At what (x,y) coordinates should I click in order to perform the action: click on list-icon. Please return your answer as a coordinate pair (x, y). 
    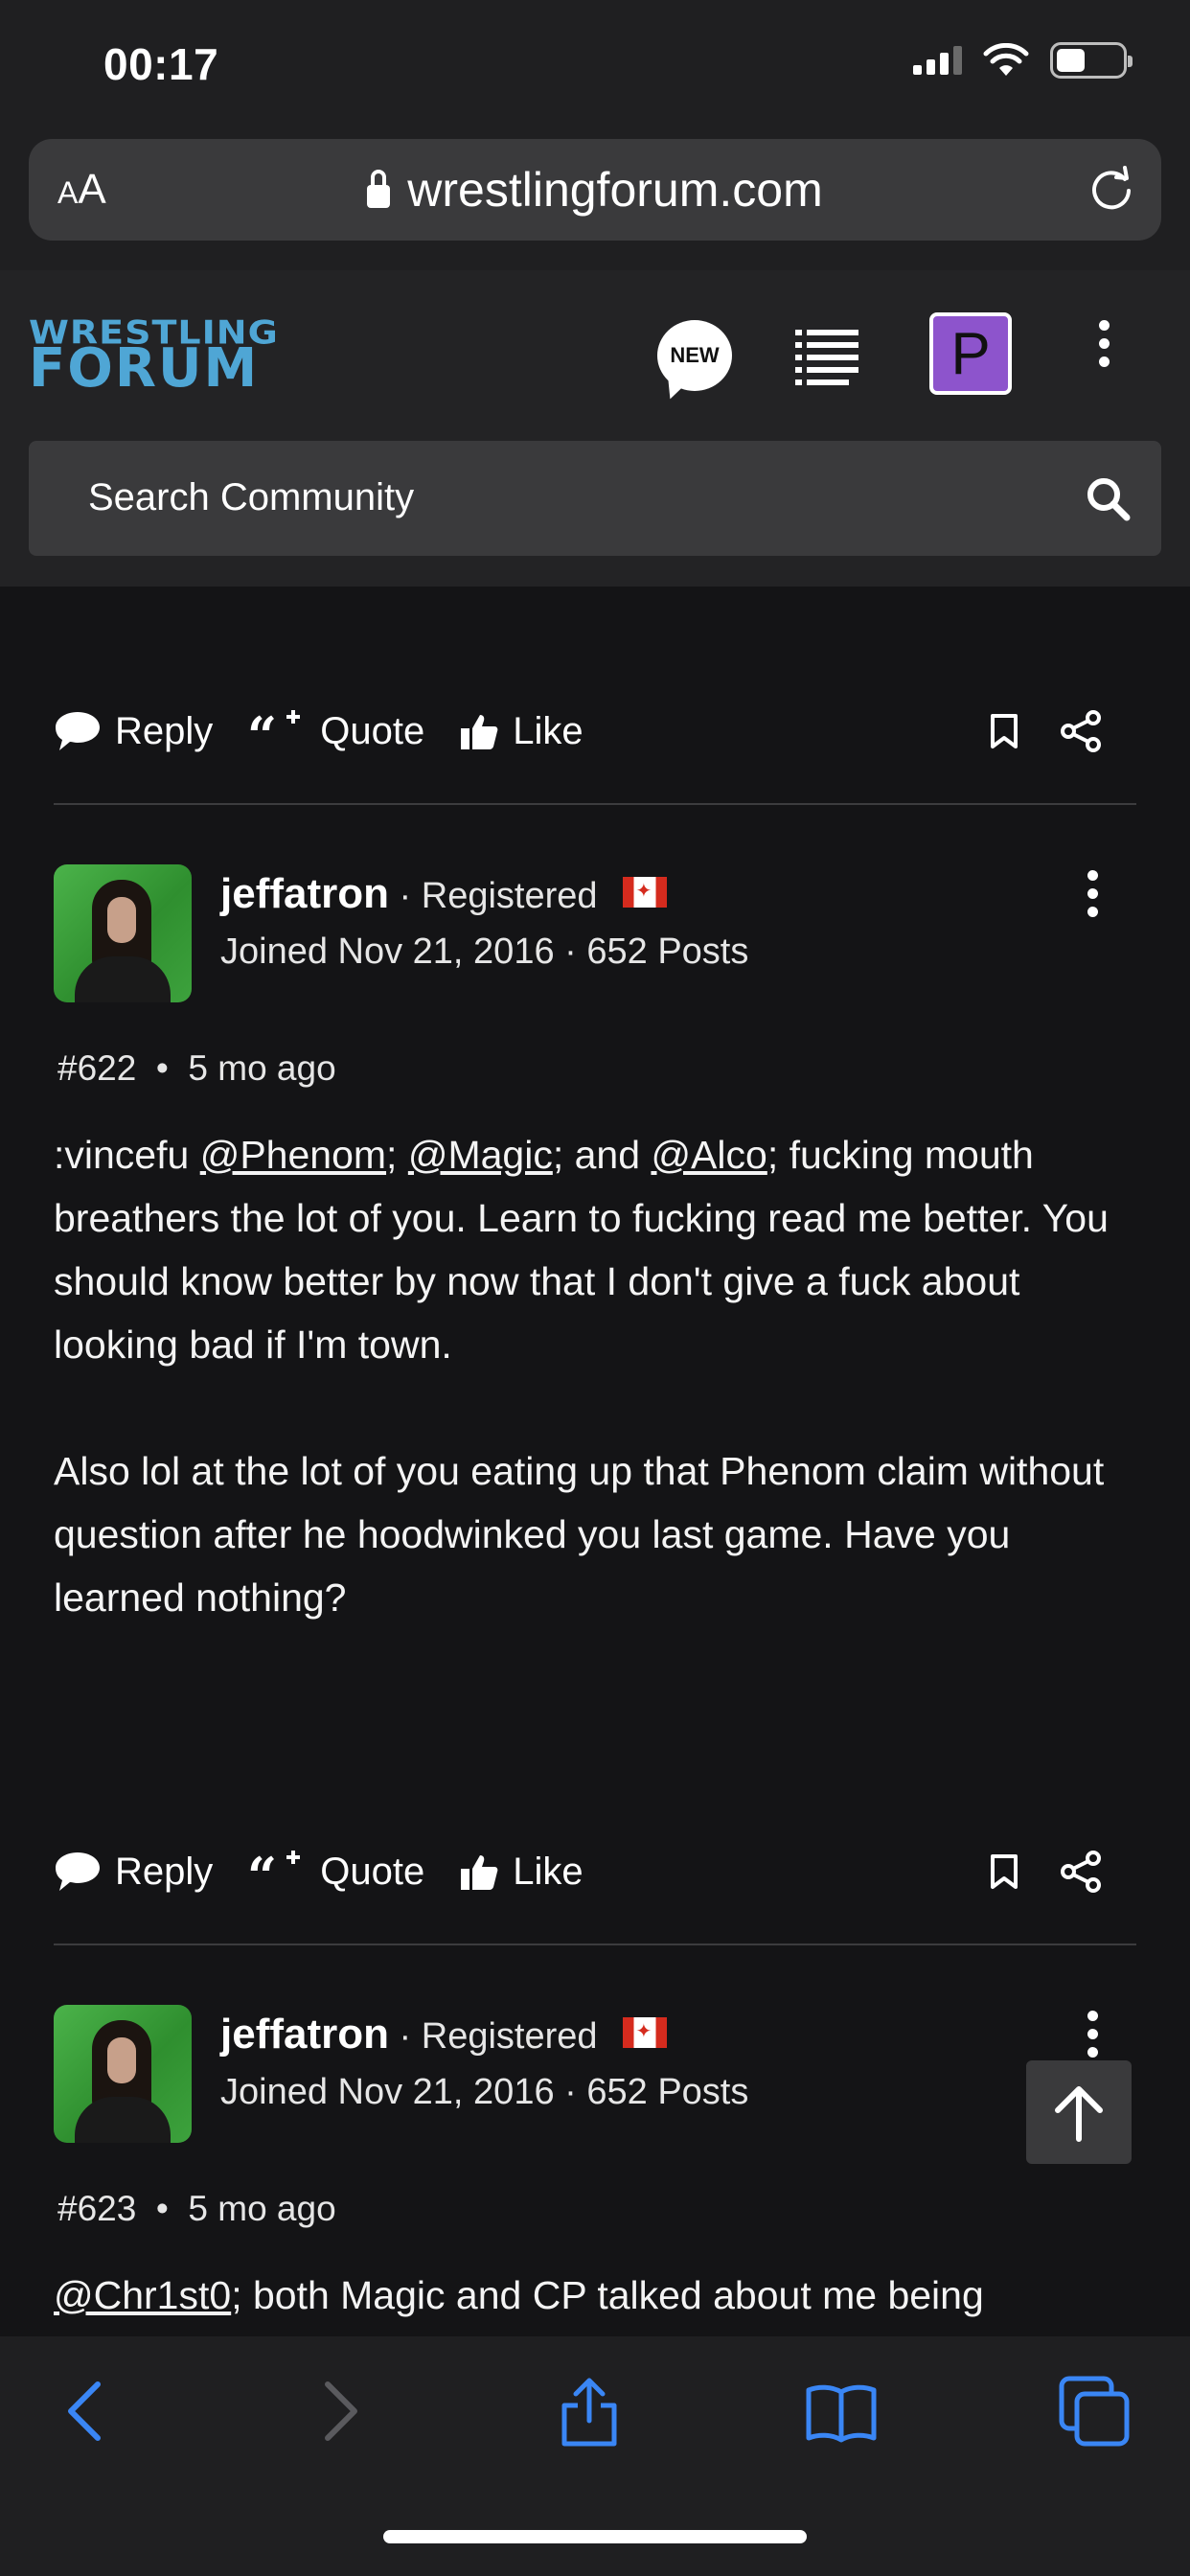
    Looking at the image, I should click on (826, 355).